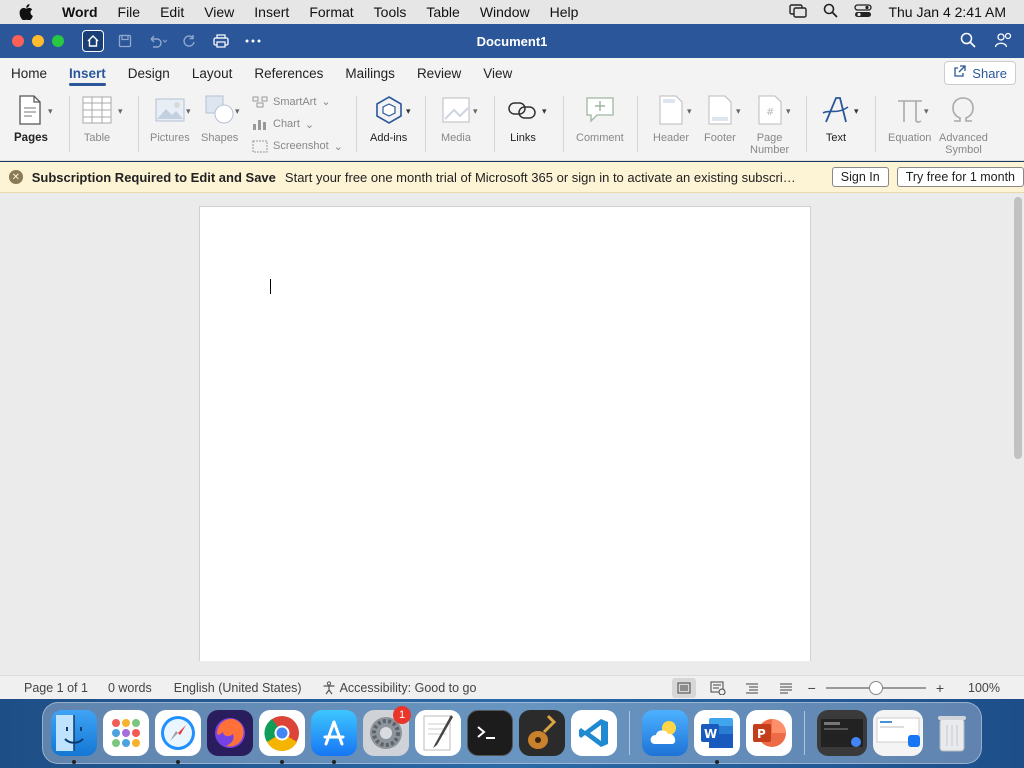 The image size is (1024, 768). What do you see at coordinates (170, 118) in the screenshot?
I see `pictures-button: Pictures ▾` at bounding box center [170, 118].